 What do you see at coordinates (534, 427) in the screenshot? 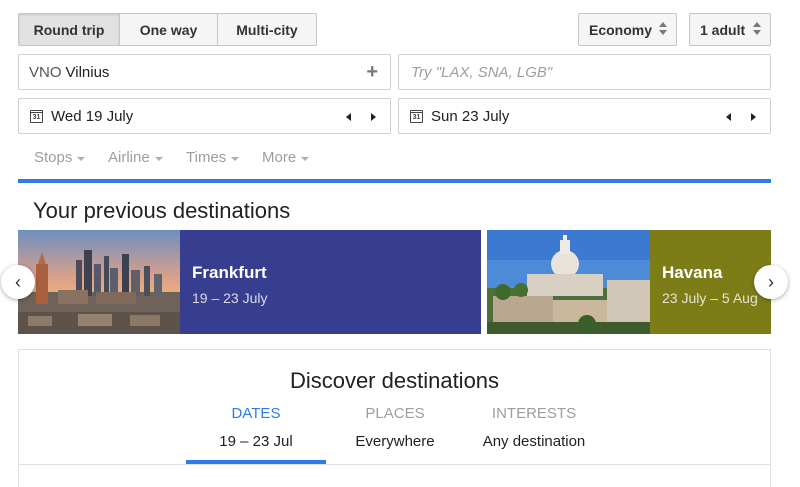
I see `tab-interests: INTERESTS Any destination` at bounding box center [534, 427].